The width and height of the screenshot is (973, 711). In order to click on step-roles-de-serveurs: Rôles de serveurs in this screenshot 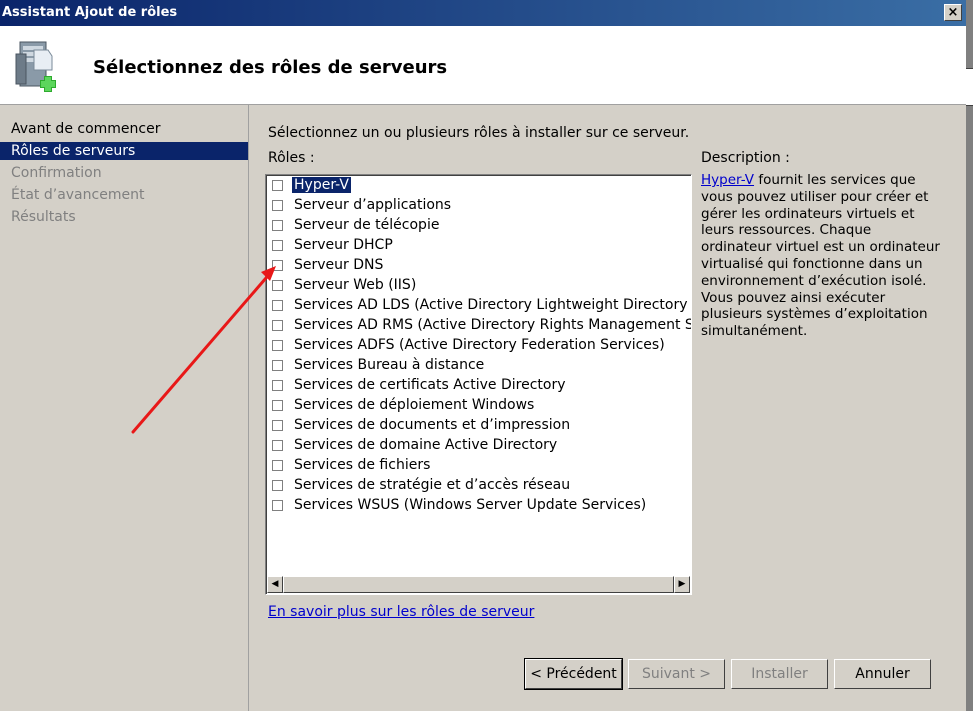, I will do `click(124, 151)`.